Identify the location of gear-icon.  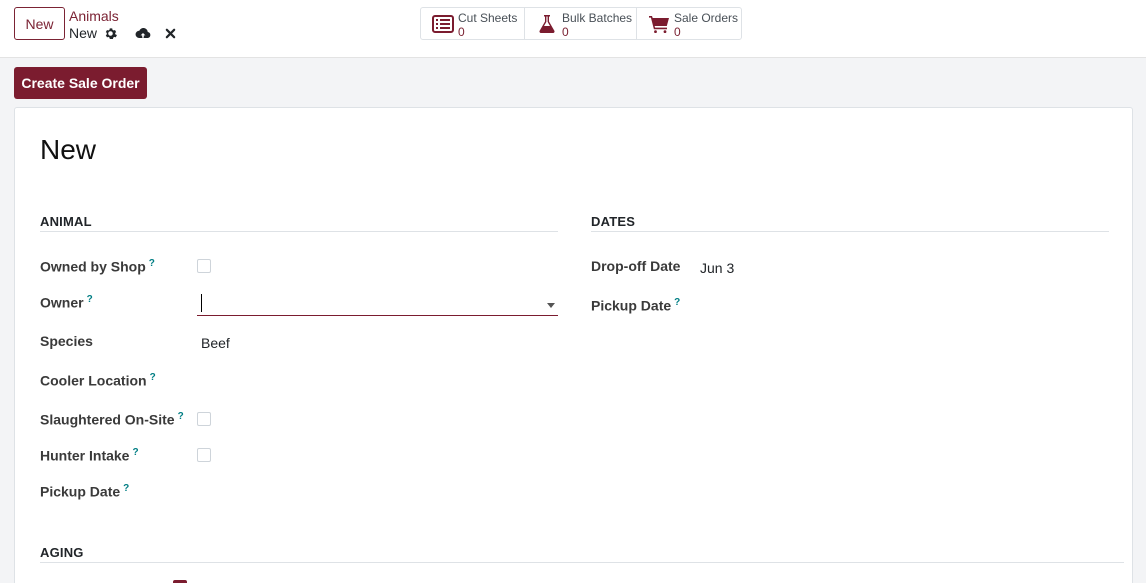
(110, 33).